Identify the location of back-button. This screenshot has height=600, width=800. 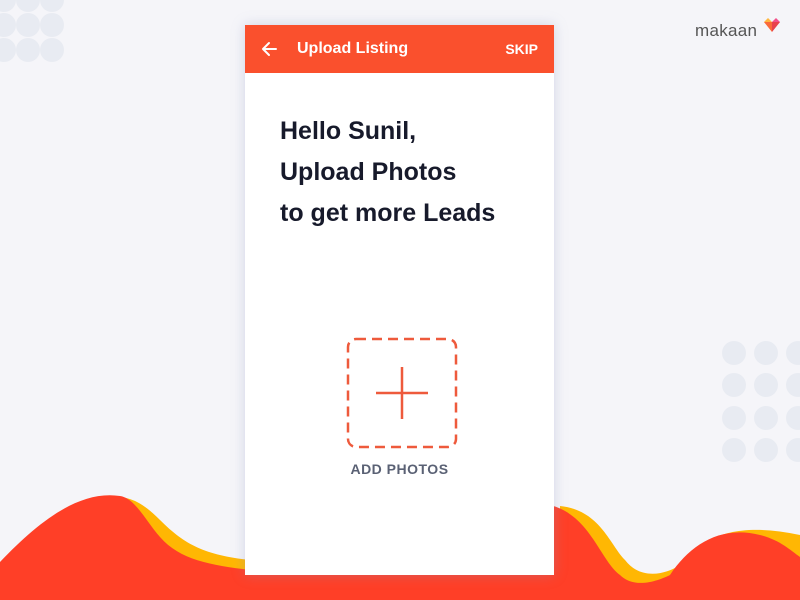
(270, 49).